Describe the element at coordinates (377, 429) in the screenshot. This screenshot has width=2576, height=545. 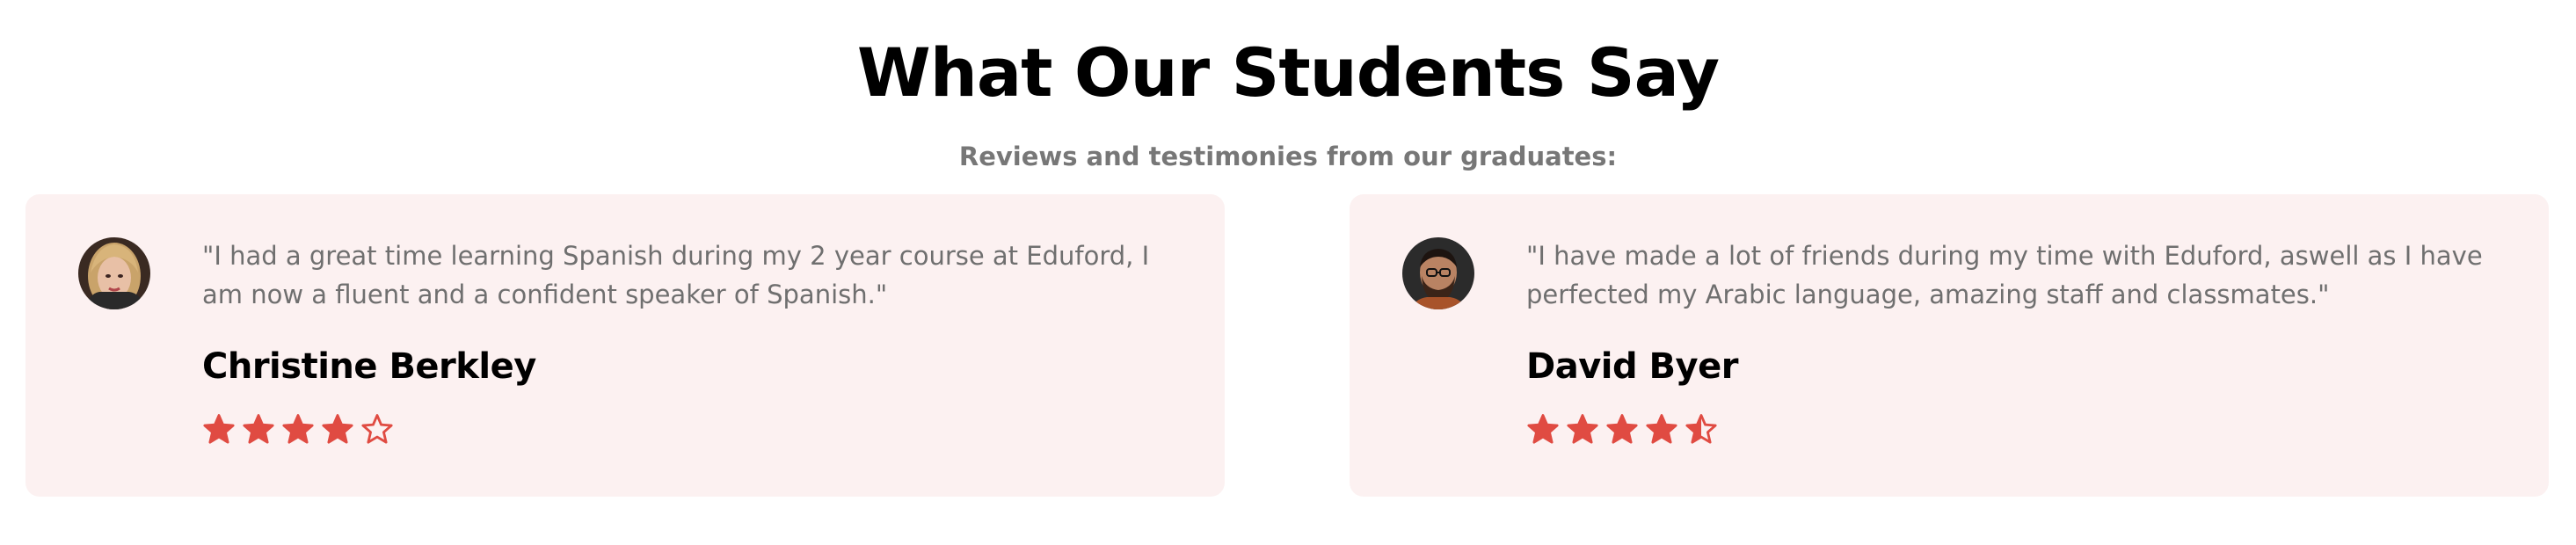
I see `star-empty-icon` at that location.